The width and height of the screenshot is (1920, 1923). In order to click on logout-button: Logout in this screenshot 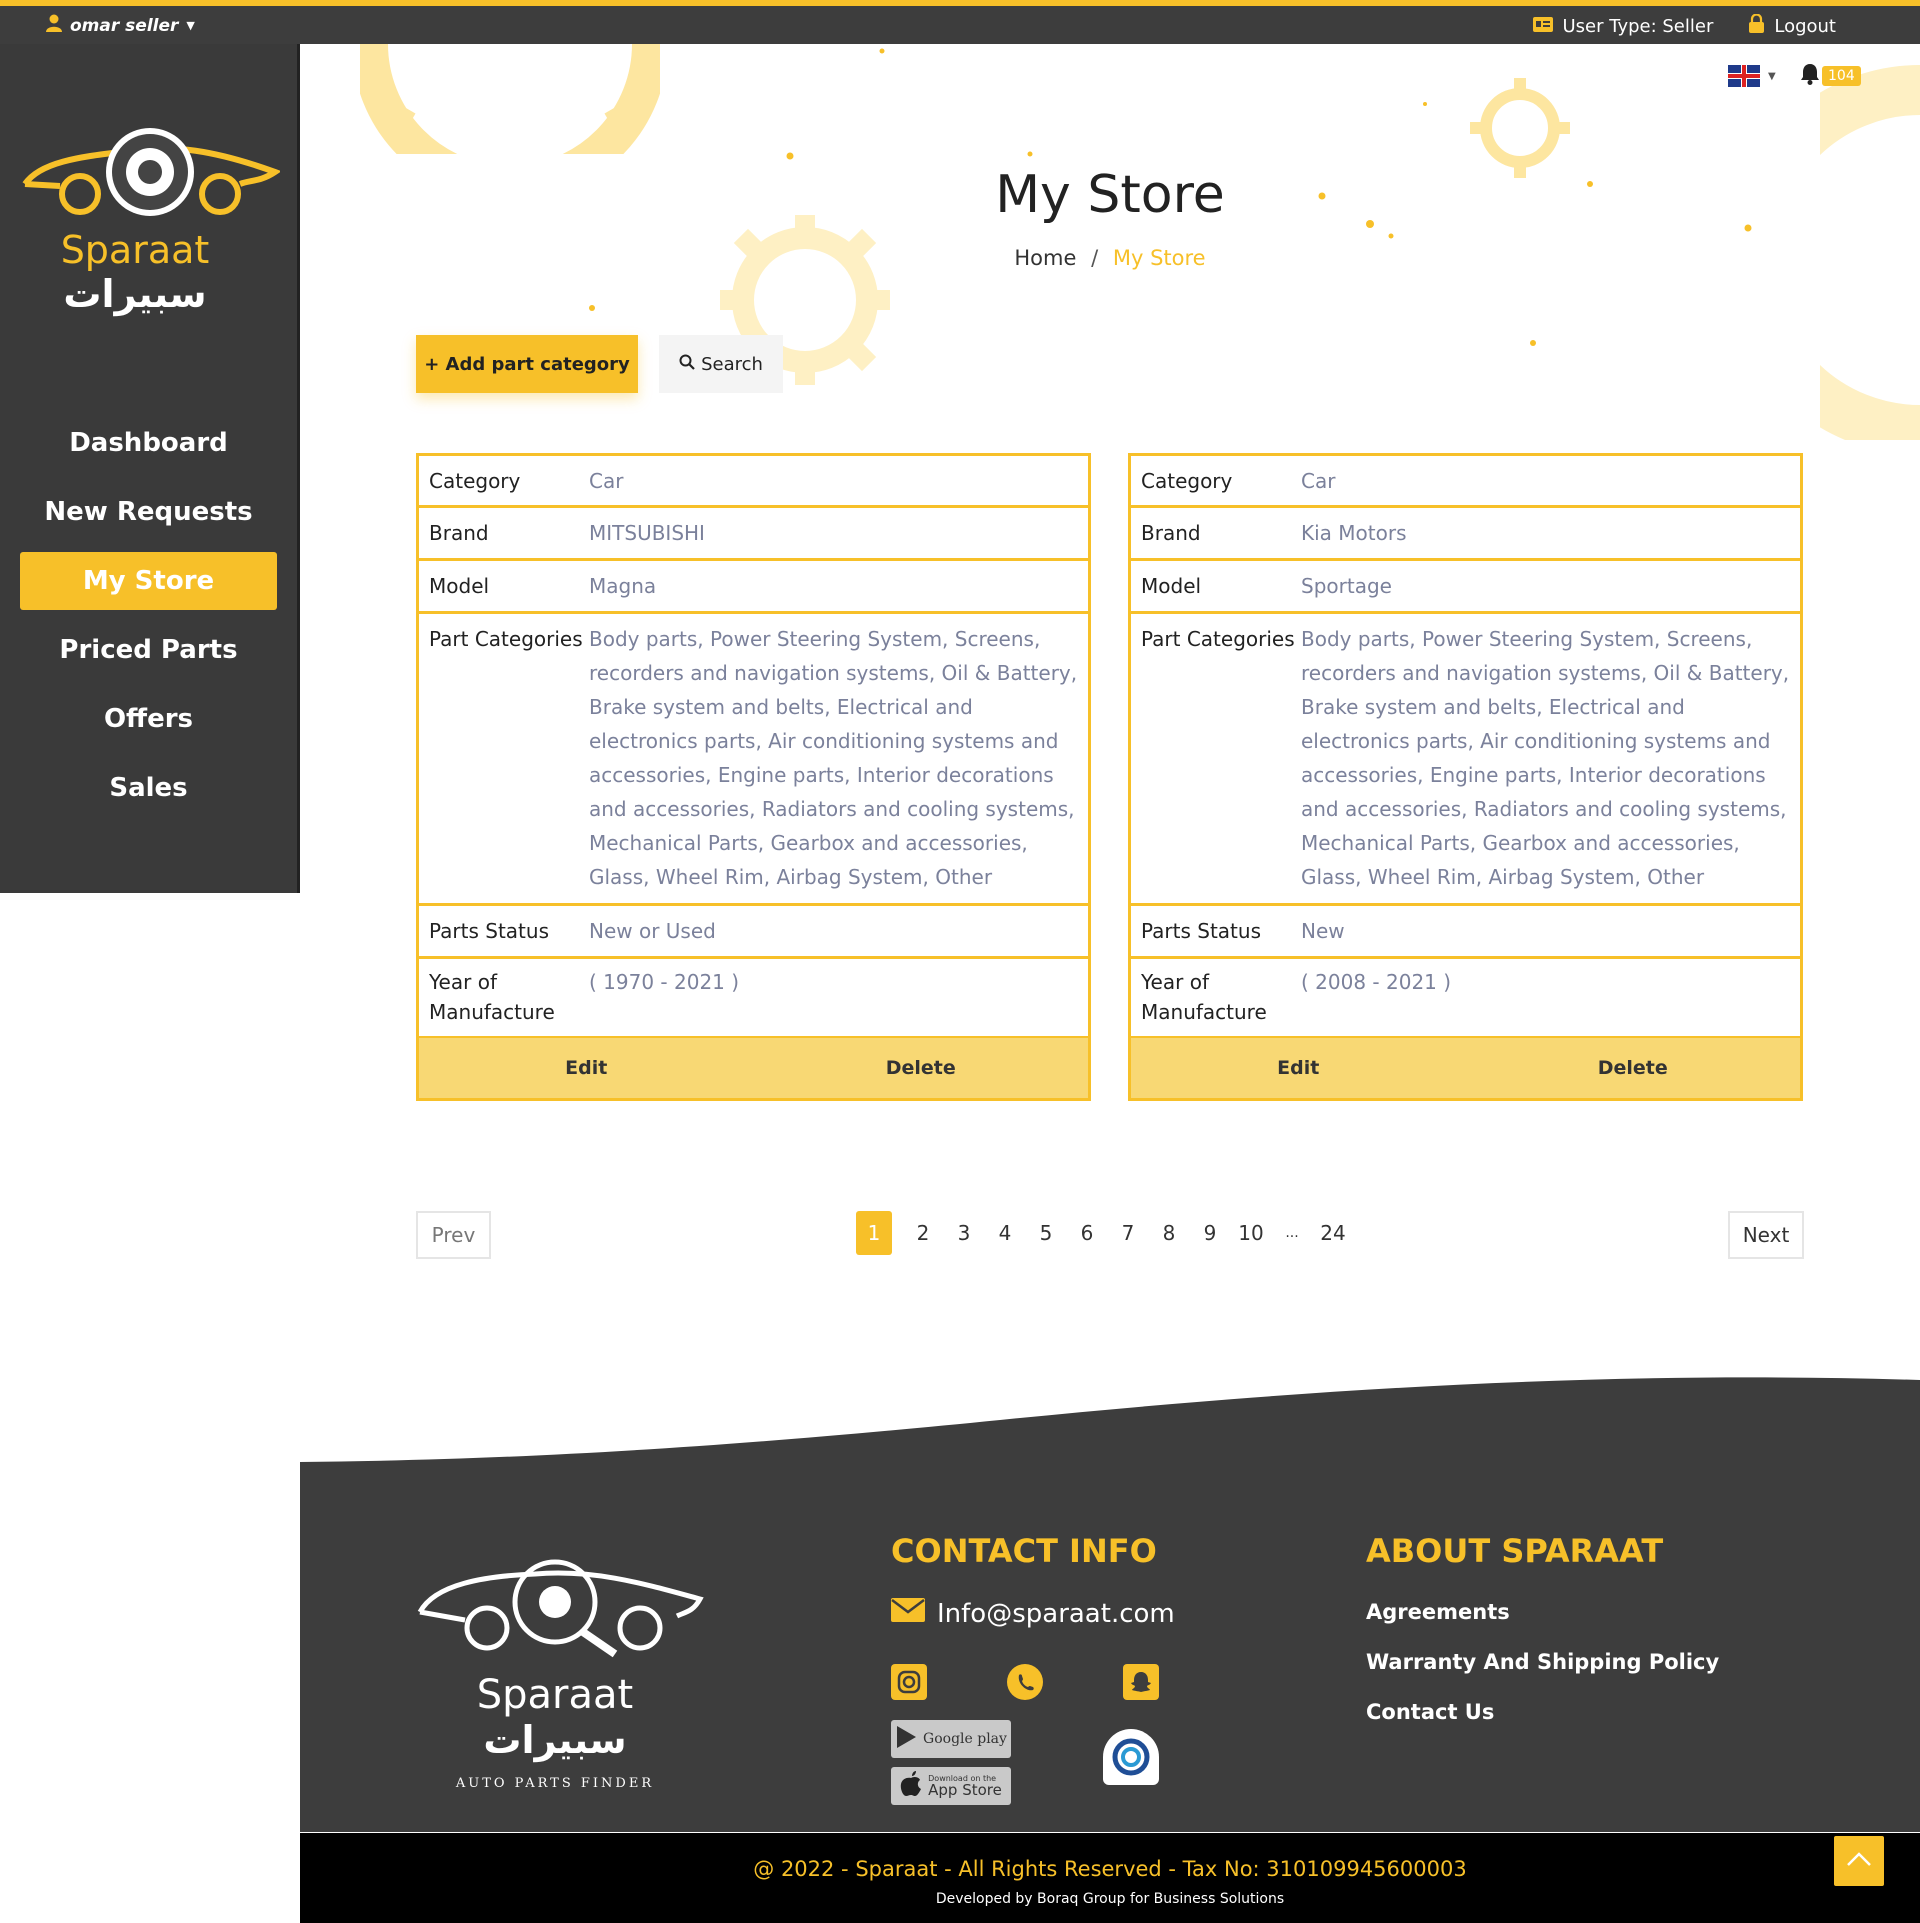, I will do `click(1792, 25)`.